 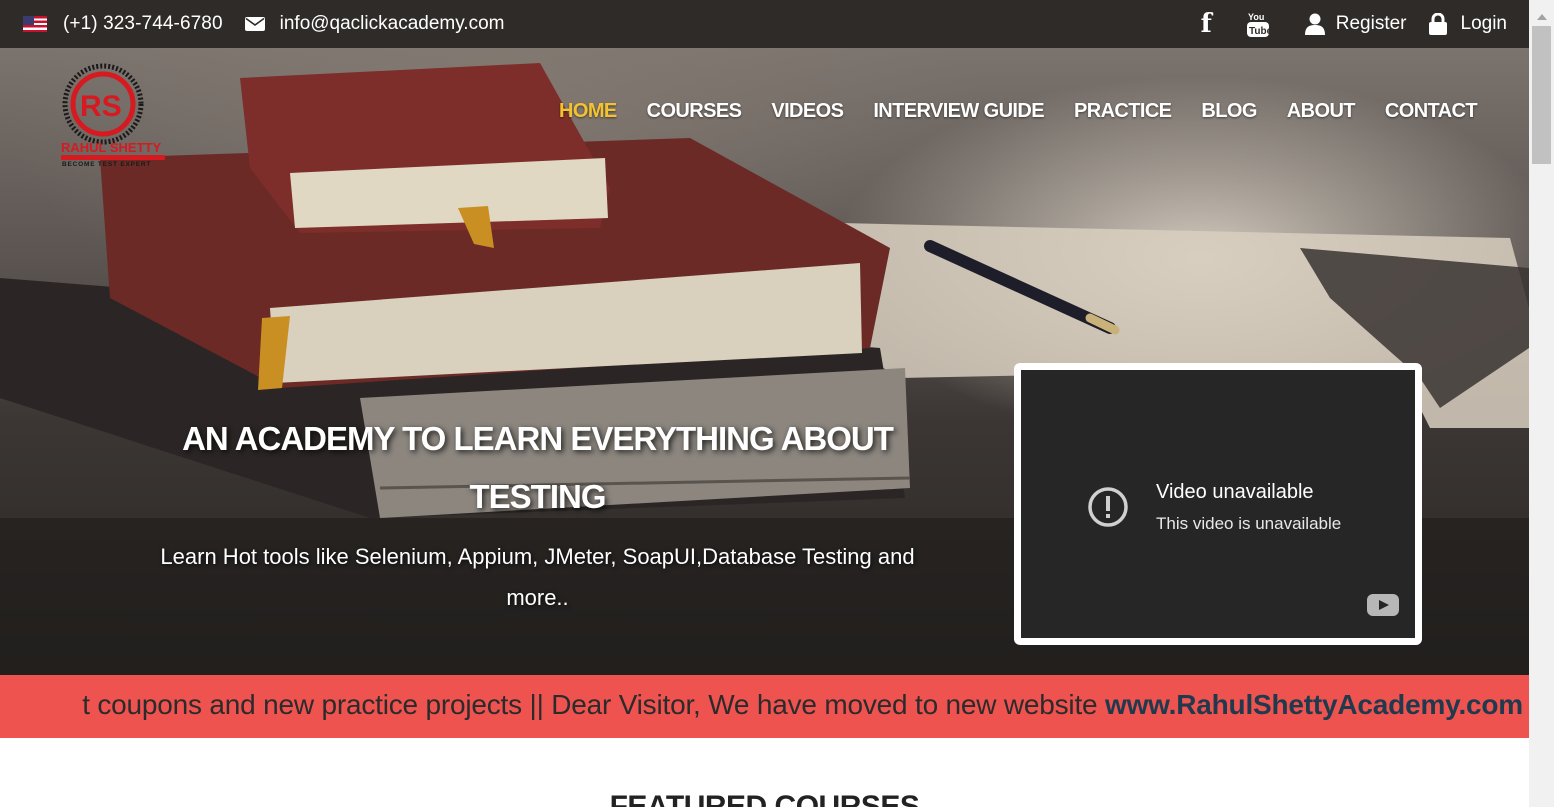 What do you see at coordinates (101, 106) in the screenshot?
I see `svg-text: RS` at bounding box center [101, 106].